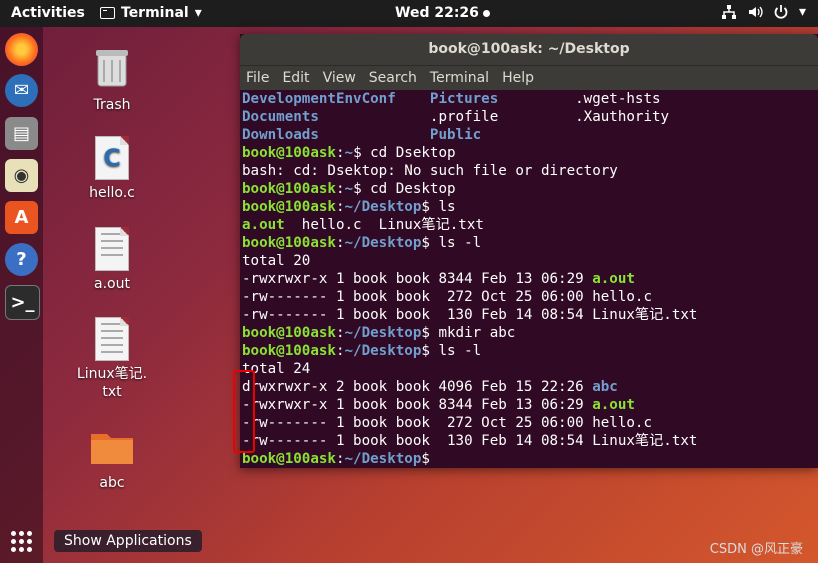 This screenshot has width=818, height=563. Describe the element at coordinates (280, 117) in the screenshot. I see `terminal-text-segment: Documents` at that location.